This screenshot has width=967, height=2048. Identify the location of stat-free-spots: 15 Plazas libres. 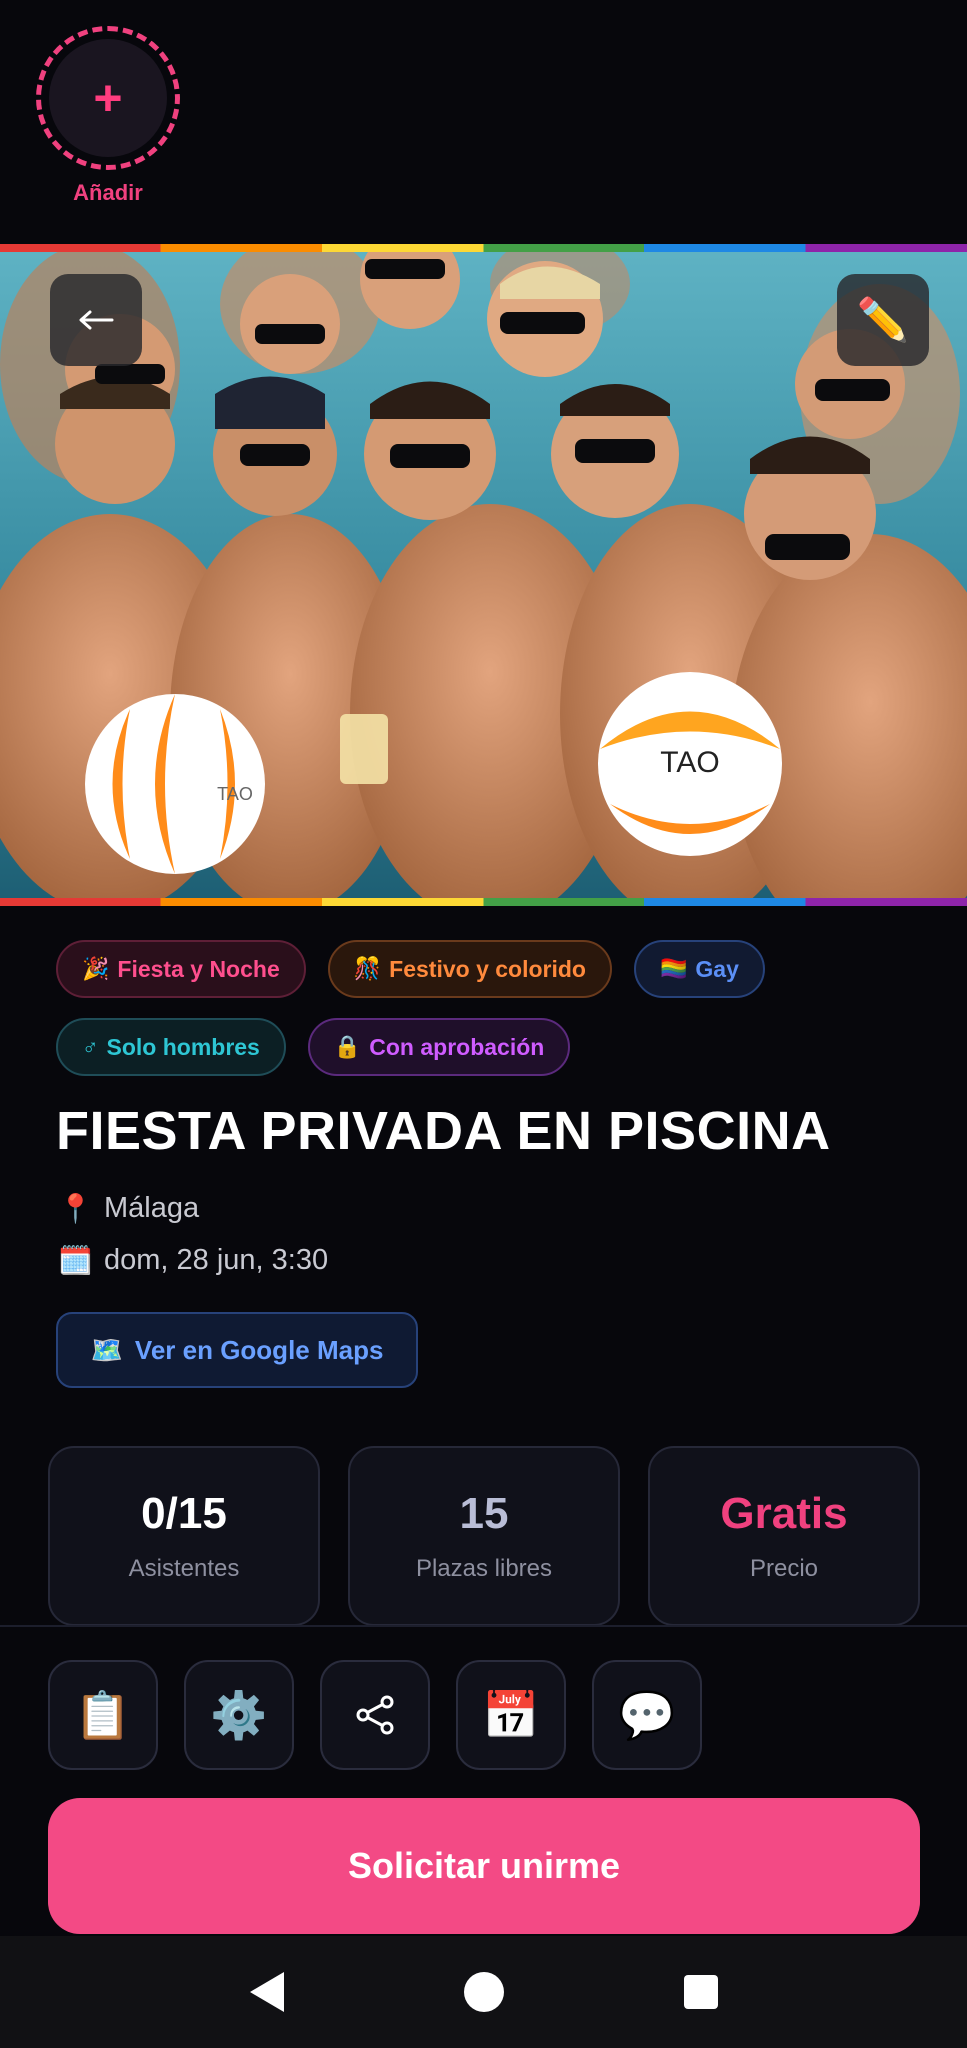
(484, 1536).